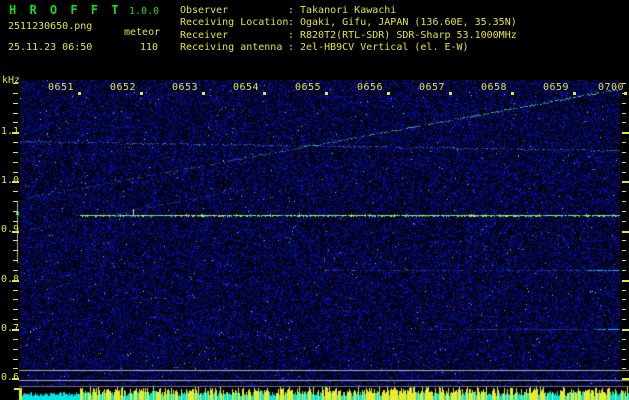 Image resolution: width=629 pixels, height=400 pixels. I want to click on time-tick-label: 0655, so click(308, 87).